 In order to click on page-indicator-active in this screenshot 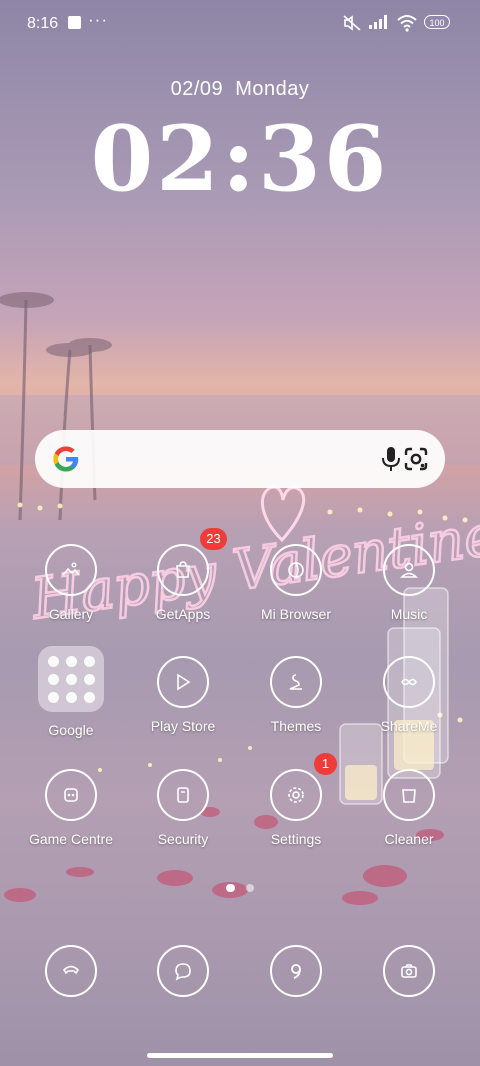, I will do `click(230, 888)`.